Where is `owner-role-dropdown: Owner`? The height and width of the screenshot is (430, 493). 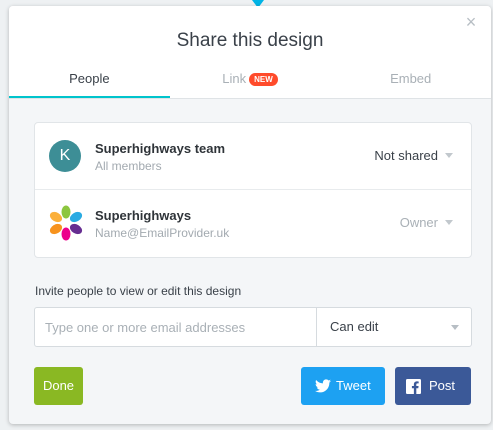
owner-role-dropdown: Owner is located at coordinates (426, 222).